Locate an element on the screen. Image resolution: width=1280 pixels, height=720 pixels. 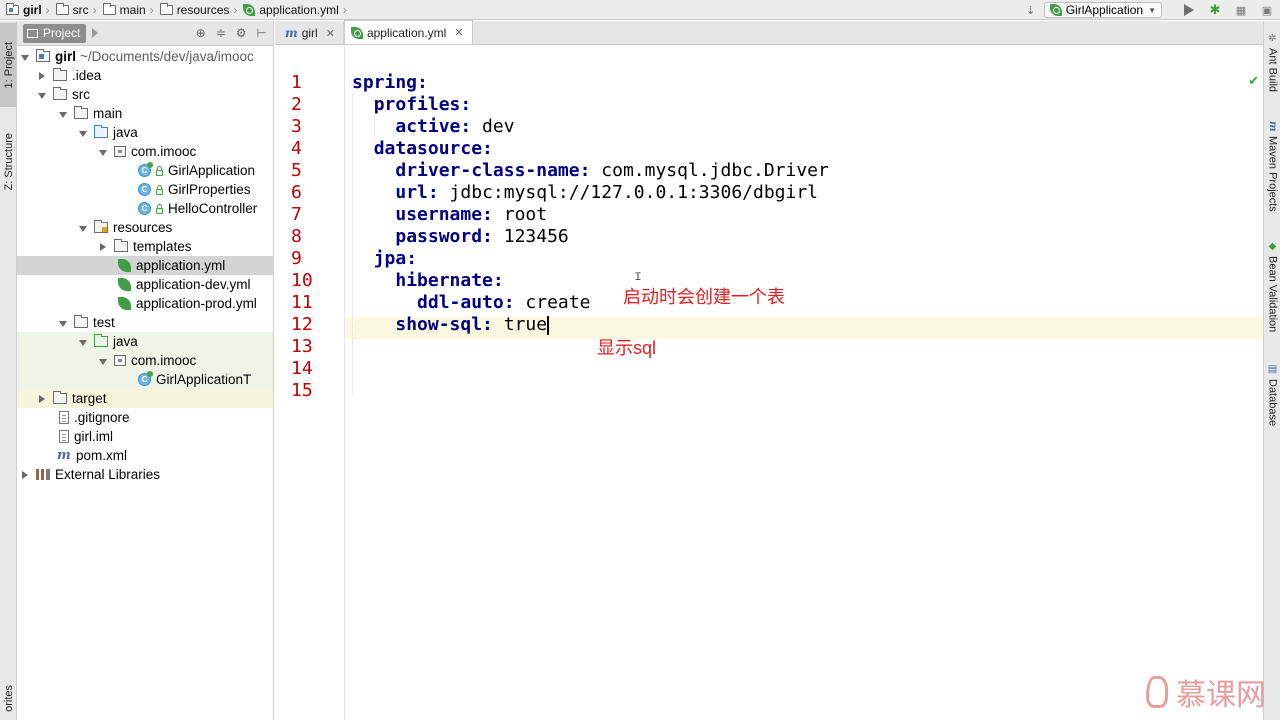
tree-item-test-java: java is located at coordinates (145, 341).